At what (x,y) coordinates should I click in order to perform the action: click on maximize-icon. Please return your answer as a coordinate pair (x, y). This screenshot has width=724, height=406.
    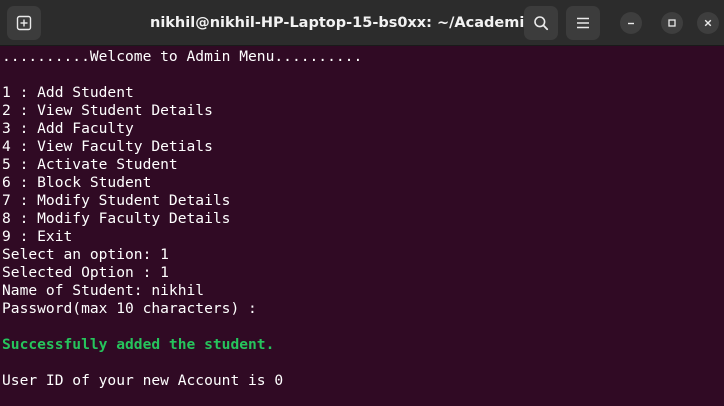
    Looking at the image, I should click on (672, 23).